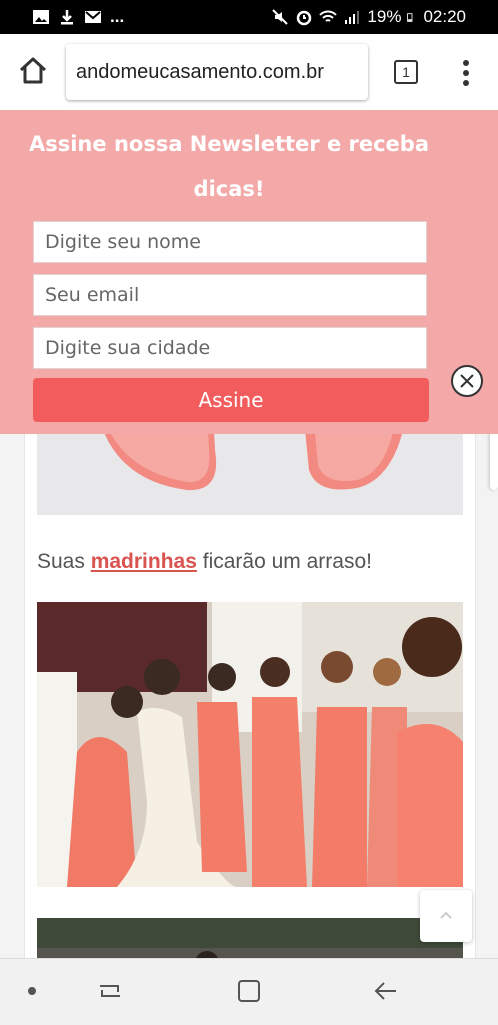 This screenshot has height=1025, width=498. What do you see at coordinates (406, 72) in the screenshot?
I see `tab-switcher-button: 1` at bounding box center [406, 72].